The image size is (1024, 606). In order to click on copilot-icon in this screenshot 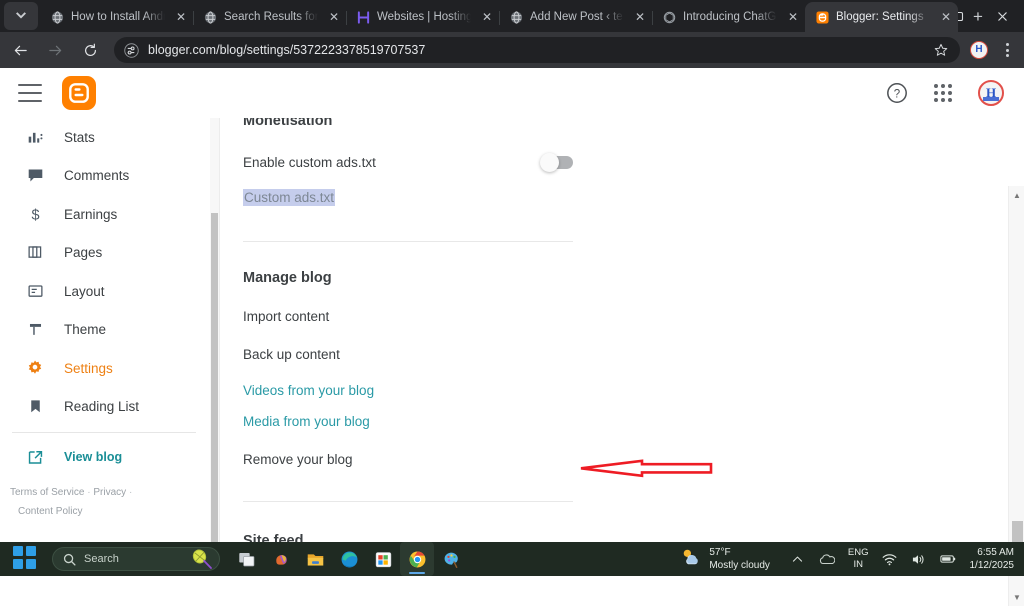, I will do `click(281, 559)`.